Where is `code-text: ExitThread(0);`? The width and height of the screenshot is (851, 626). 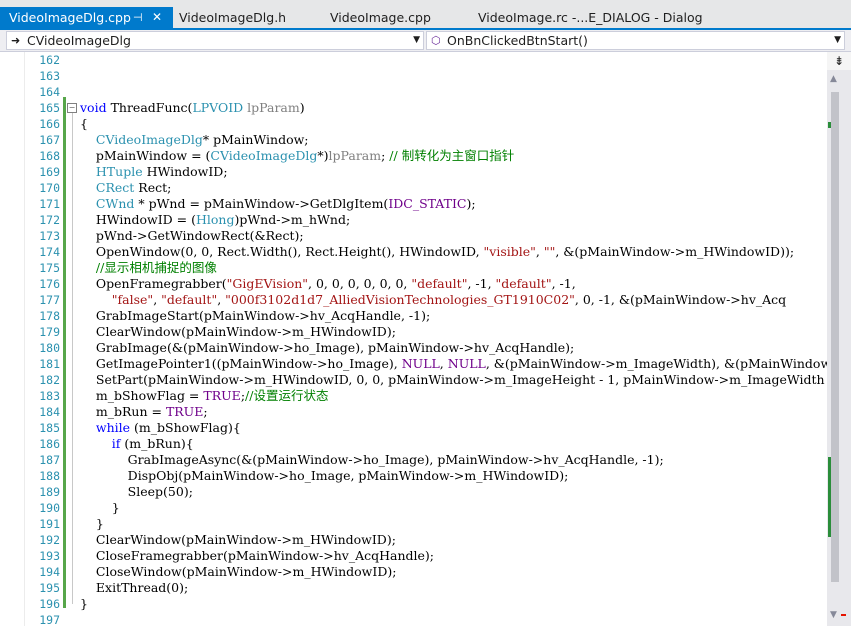 code-text: ExitThread(0); is located at coordinates (134, 587).